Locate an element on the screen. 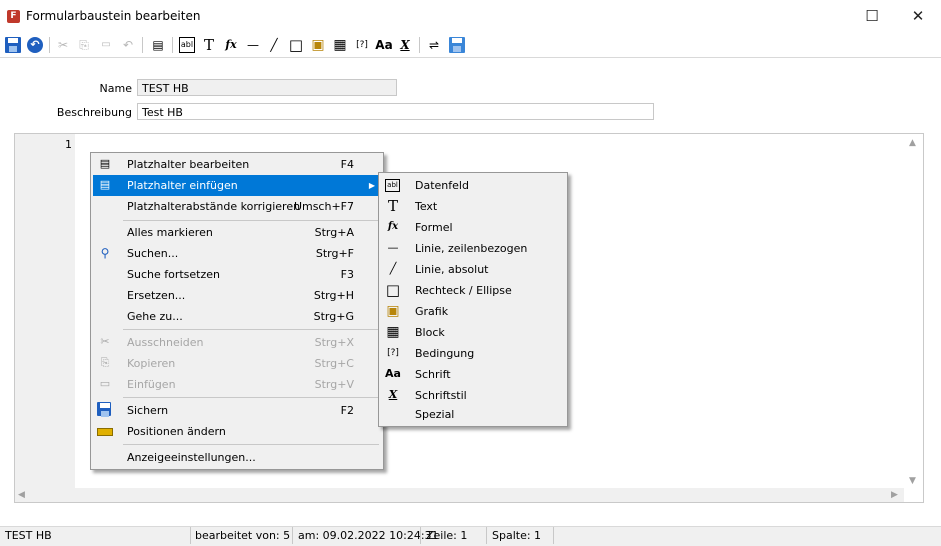 The width and height of the screenshot is (941, 546). close-button: ✕ is located at coordinates (918, 16).